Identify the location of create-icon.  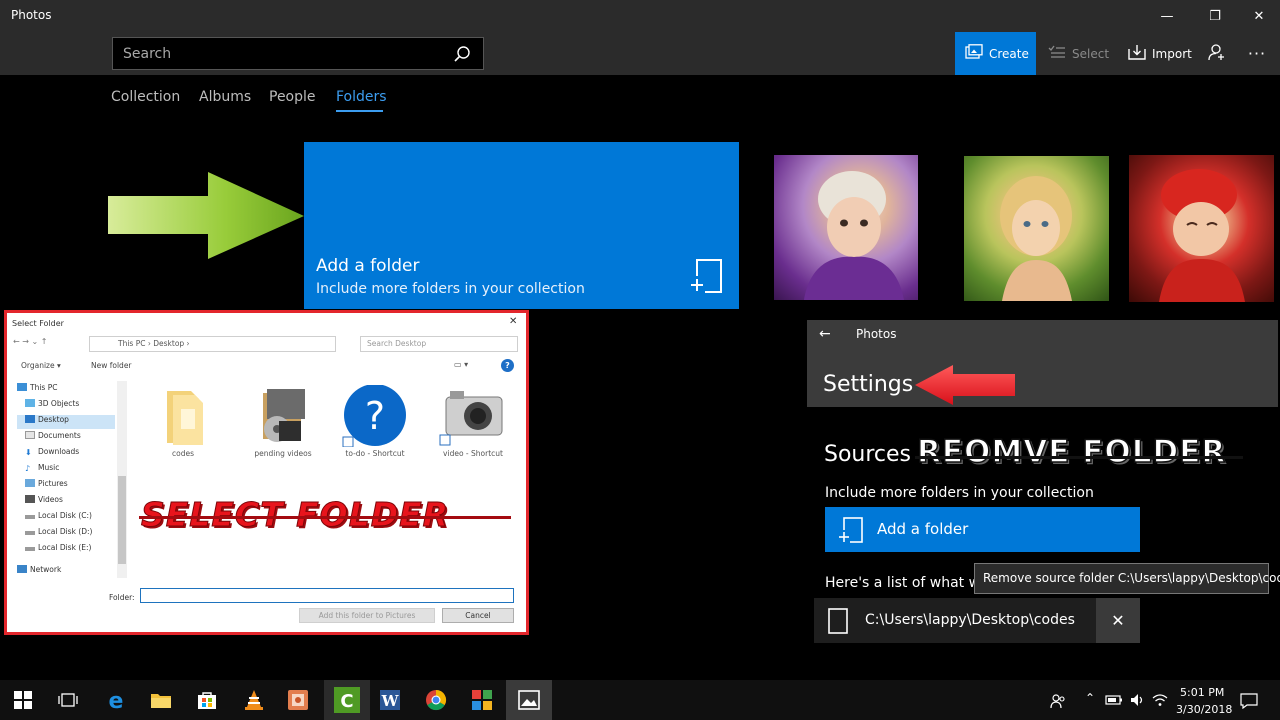
(974, 53).